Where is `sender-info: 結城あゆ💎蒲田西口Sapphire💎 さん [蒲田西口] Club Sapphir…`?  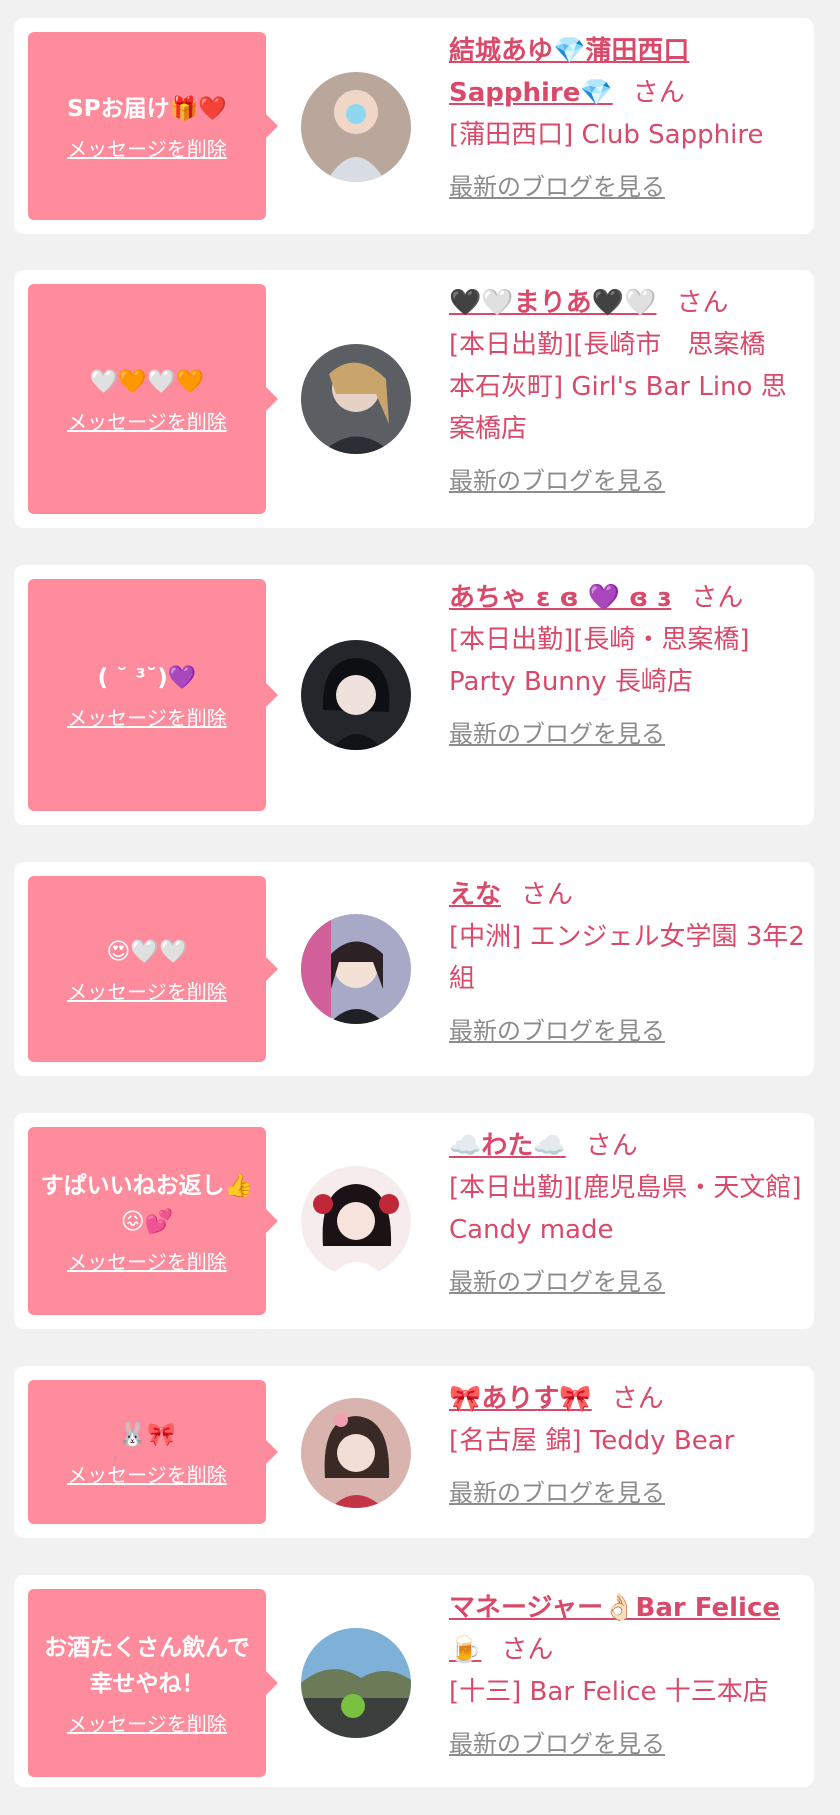
sender-info: 結城あゆ💎蒲田西口Sapphire💎 さん [蒲田西口] Club Sapphir… is located at coordinates (629, 119).